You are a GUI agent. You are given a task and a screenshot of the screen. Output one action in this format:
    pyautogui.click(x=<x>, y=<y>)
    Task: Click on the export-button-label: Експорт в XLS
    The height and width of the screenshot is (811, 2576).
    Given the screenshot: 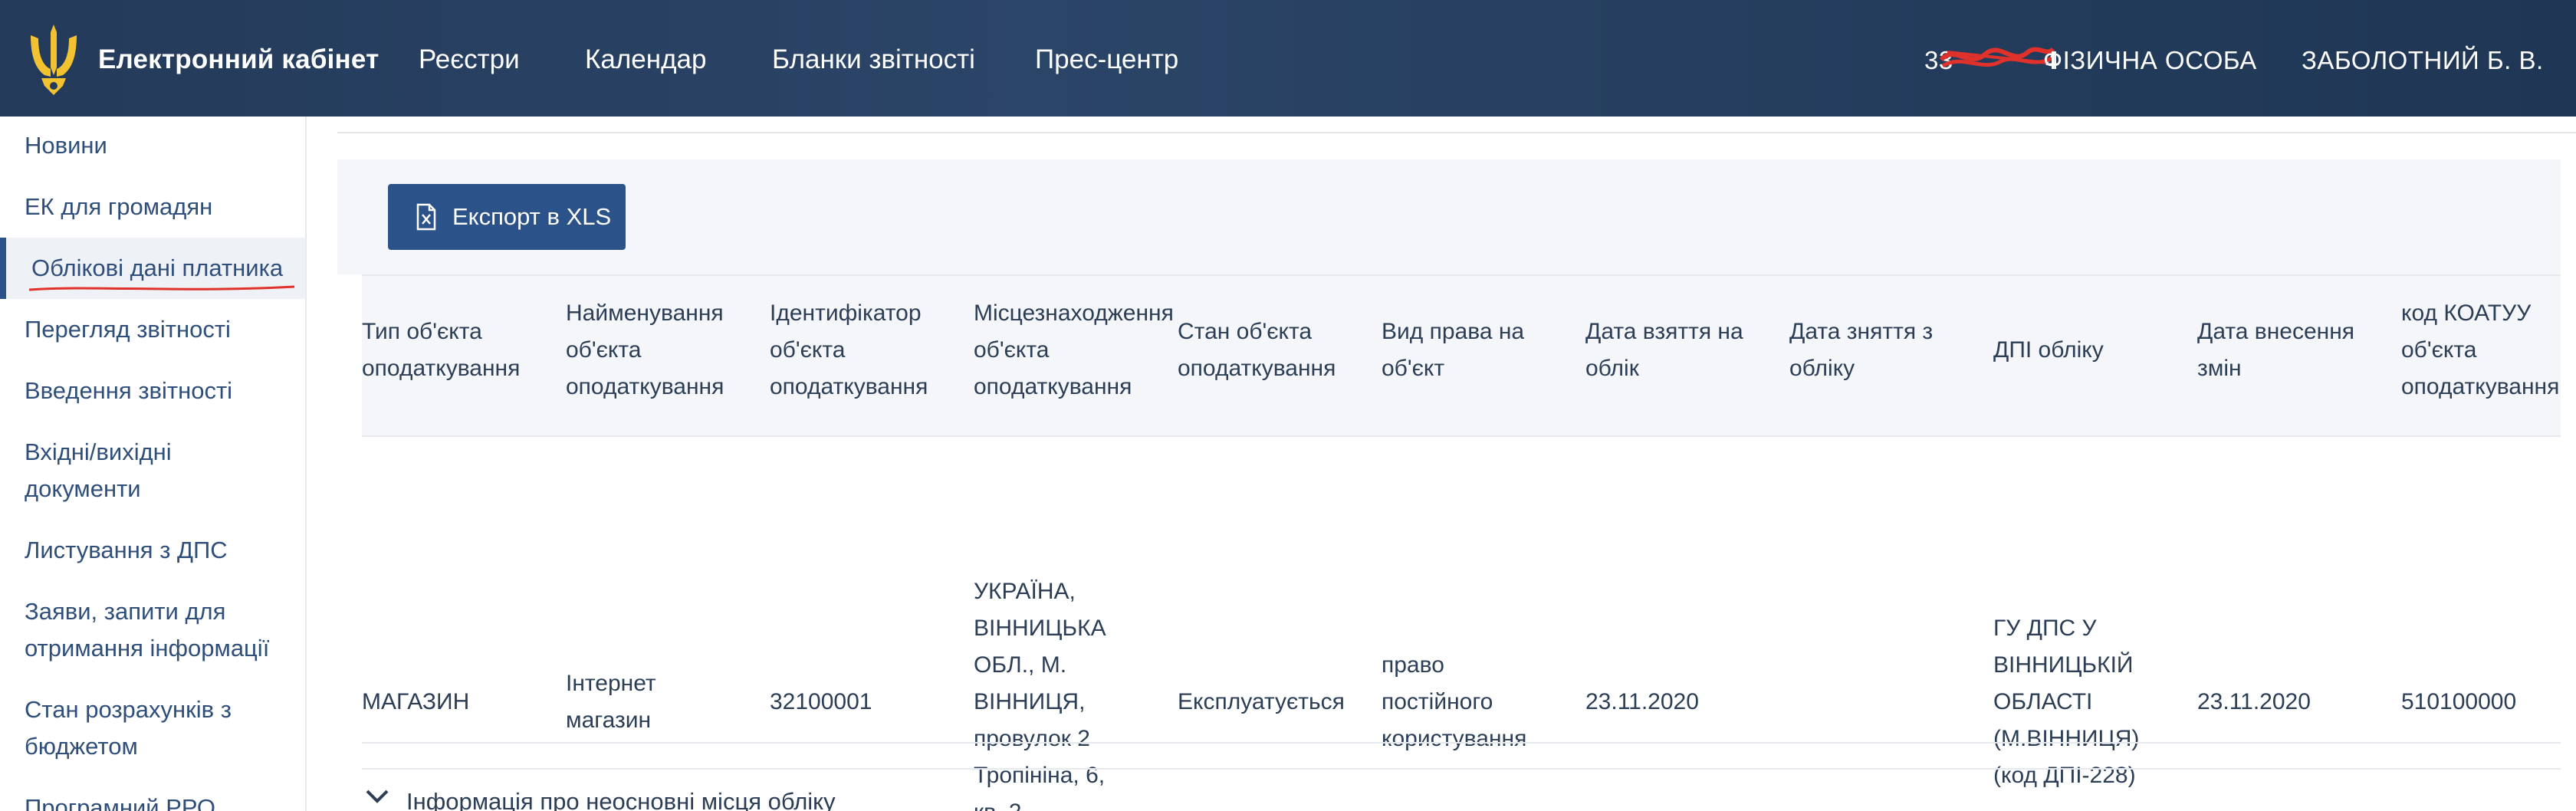 What is the action you would take?
    pyautogui.click(x=532, y=216)
    